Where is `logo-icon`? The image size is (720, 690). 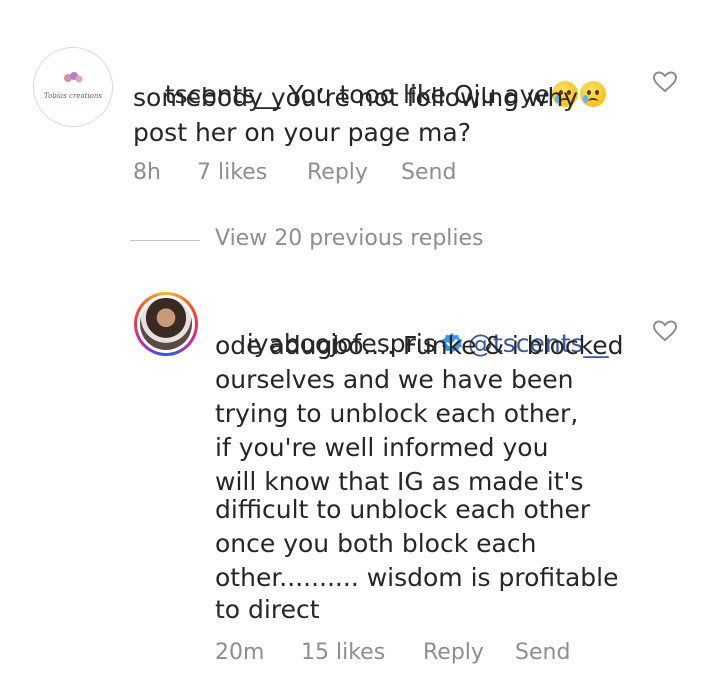
logo-icon is located at coordinates (73, 77).